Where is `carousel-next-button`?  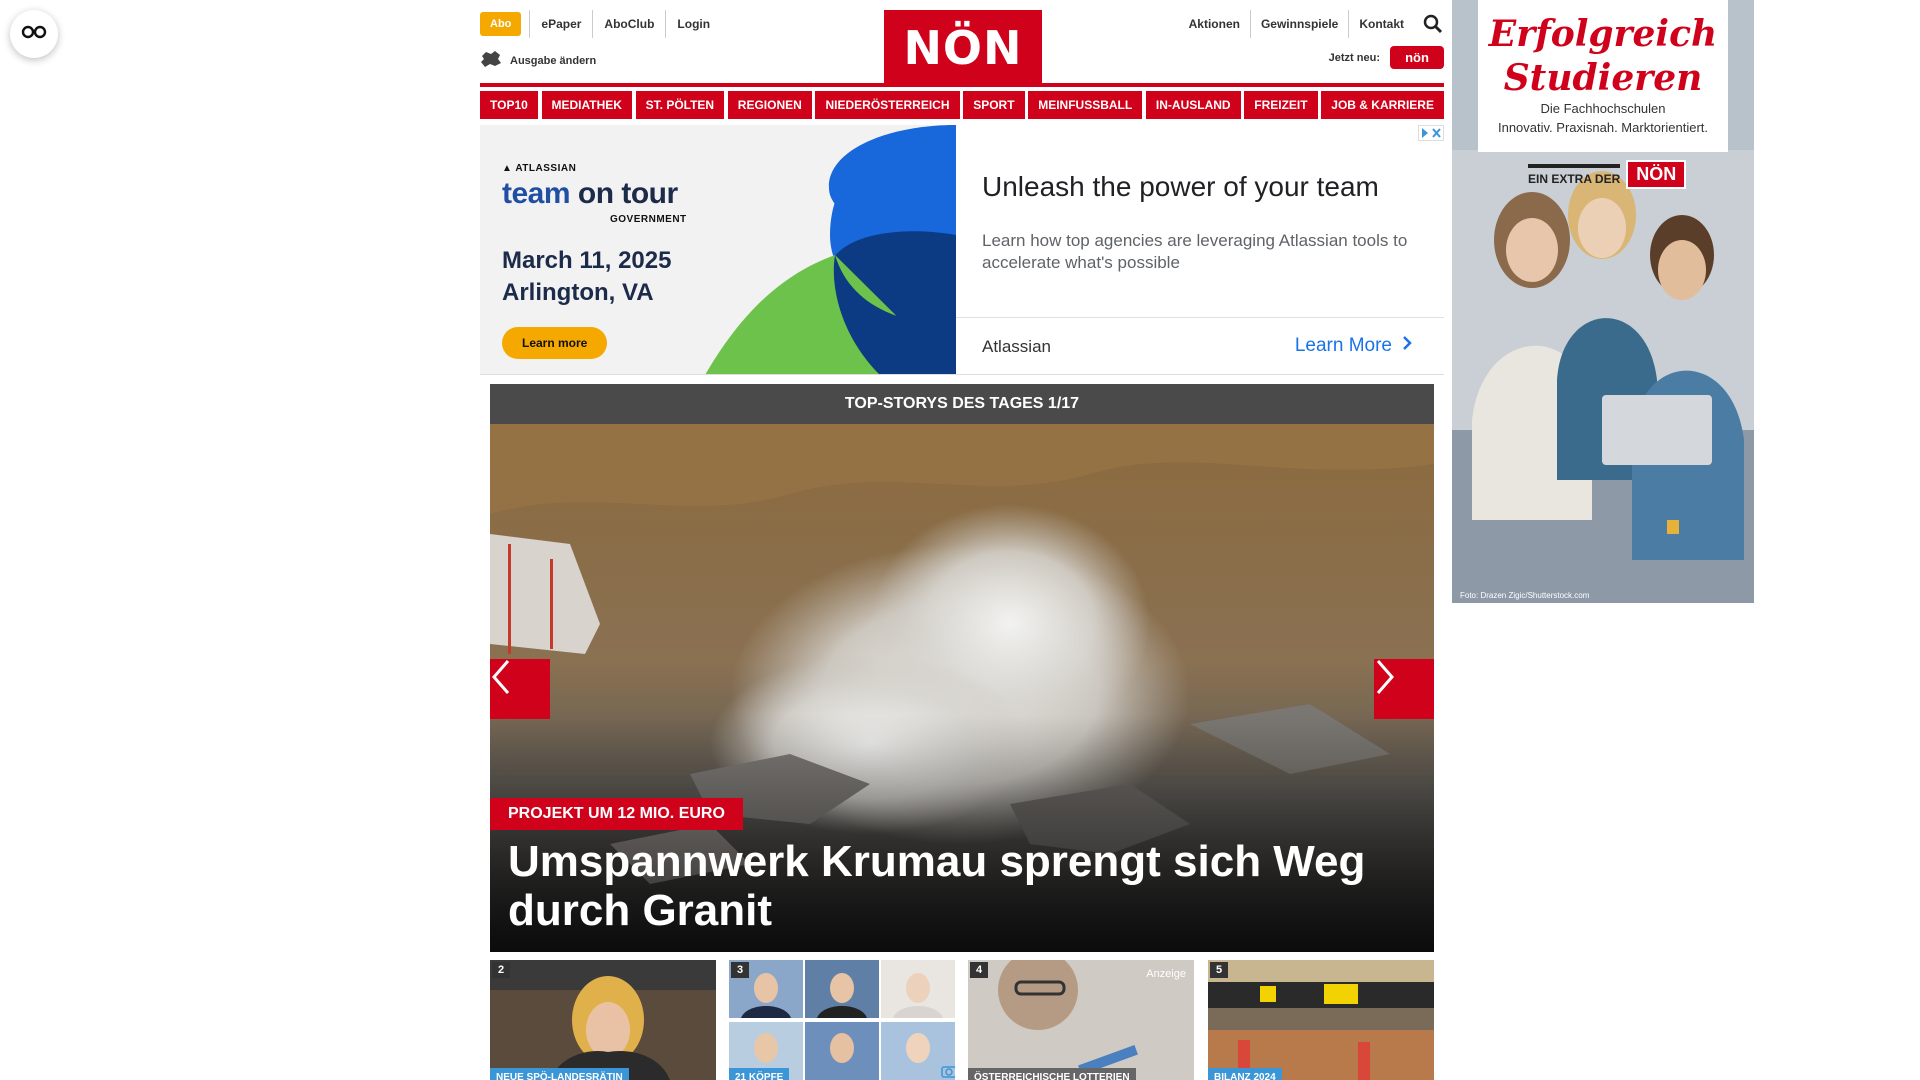 carousel-next-button is located at coordinates (1404, 689).